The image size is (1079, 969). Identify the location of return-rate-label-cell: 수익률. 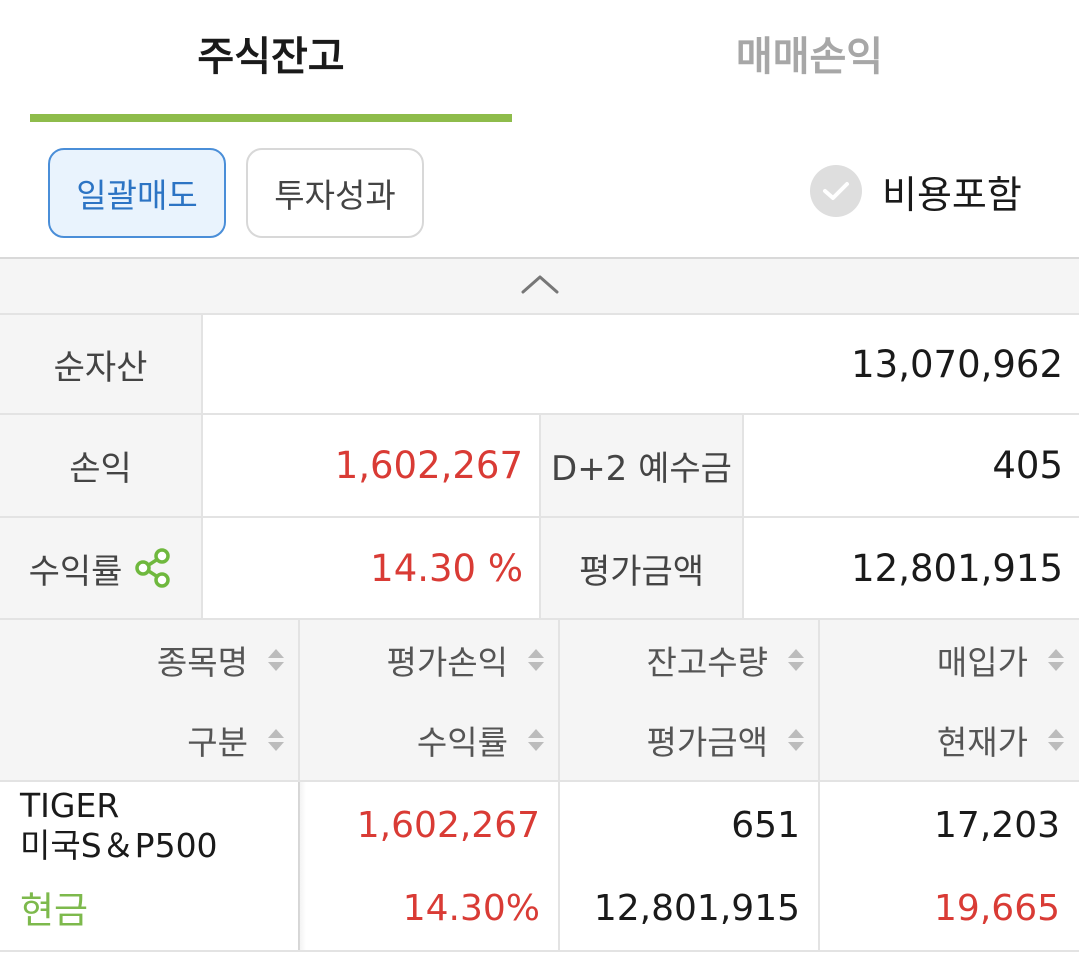
(101, 569).